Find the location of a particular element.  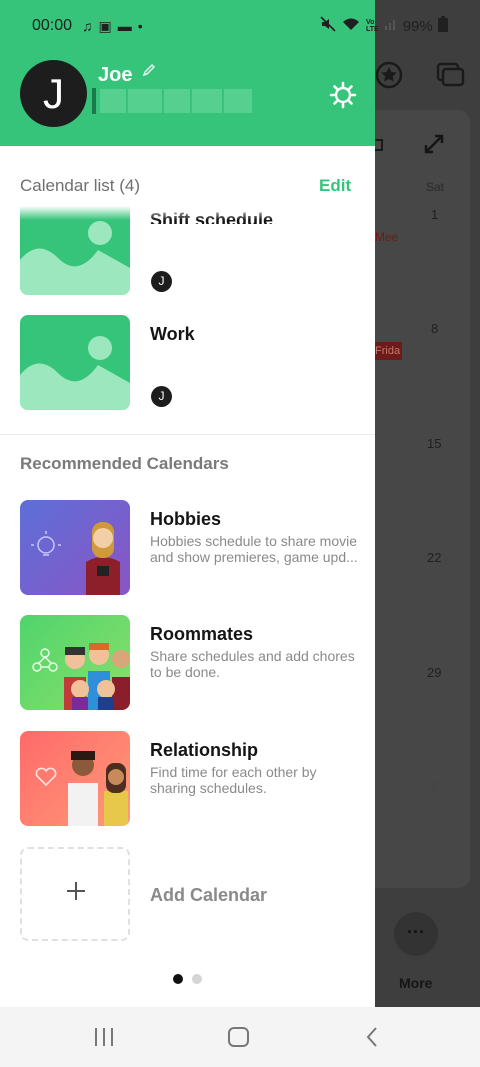

status-time: 00:00 is located at coordinates (52, 25).